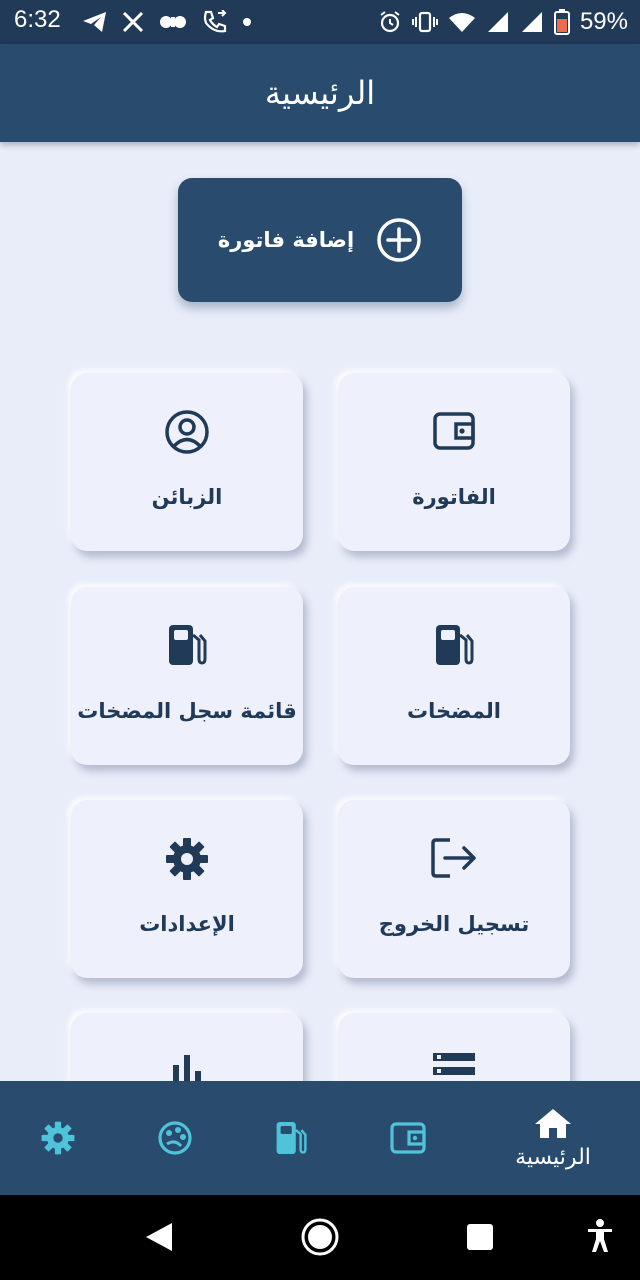  Describe the element at coordinates (424, 22) in the screenshot. I see `vibrate-icon` at that location.